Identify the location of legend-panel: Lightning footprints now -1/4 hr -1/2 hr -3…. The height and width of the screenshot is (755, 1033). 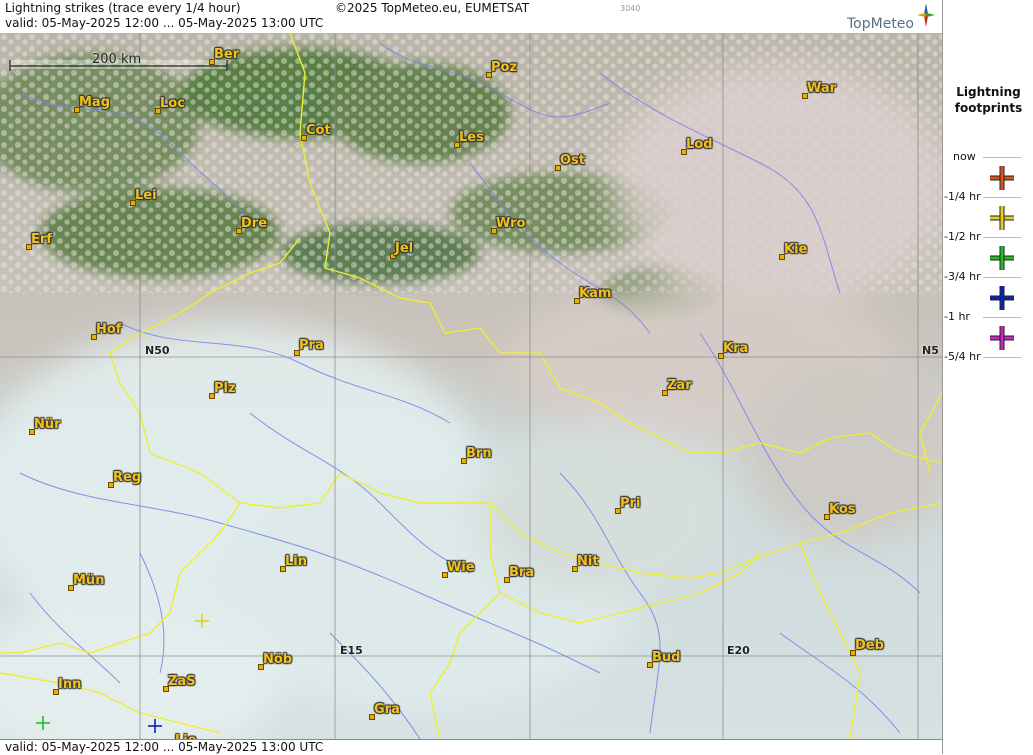
(987, 377).